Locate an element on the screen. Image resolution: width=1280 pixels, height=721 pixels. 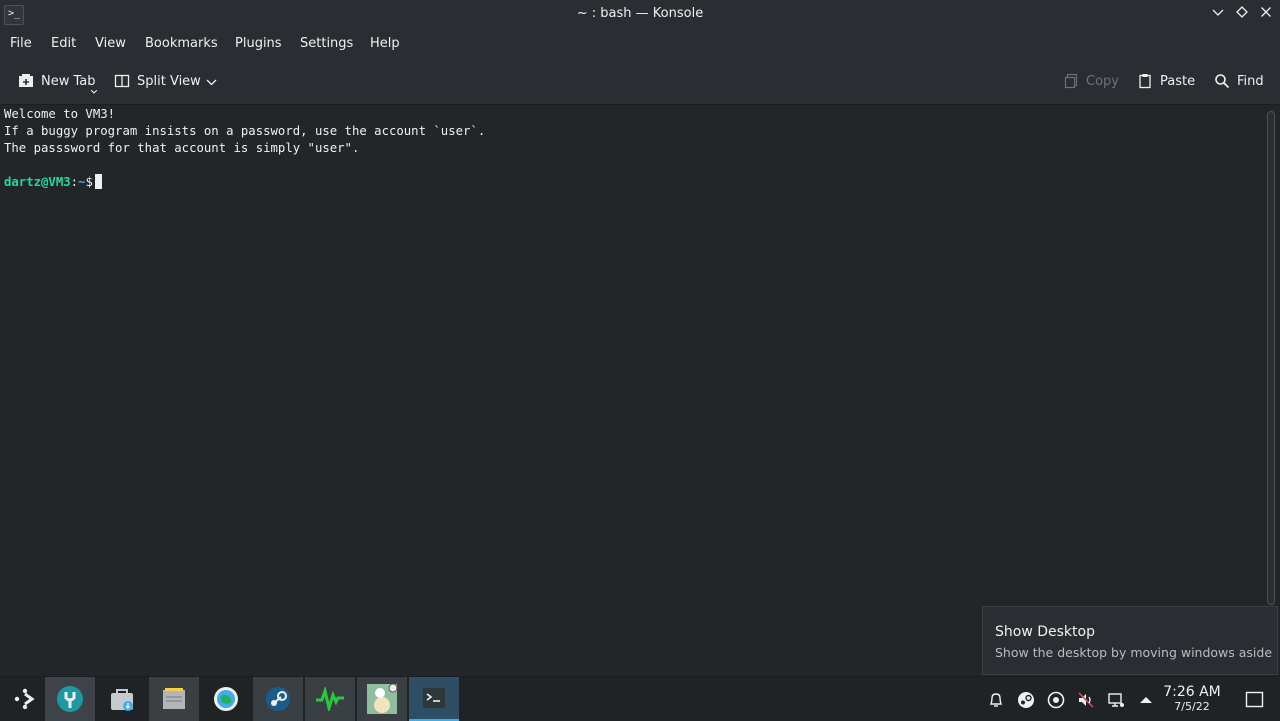
scrollbar is located at coordinates (1271, 390).